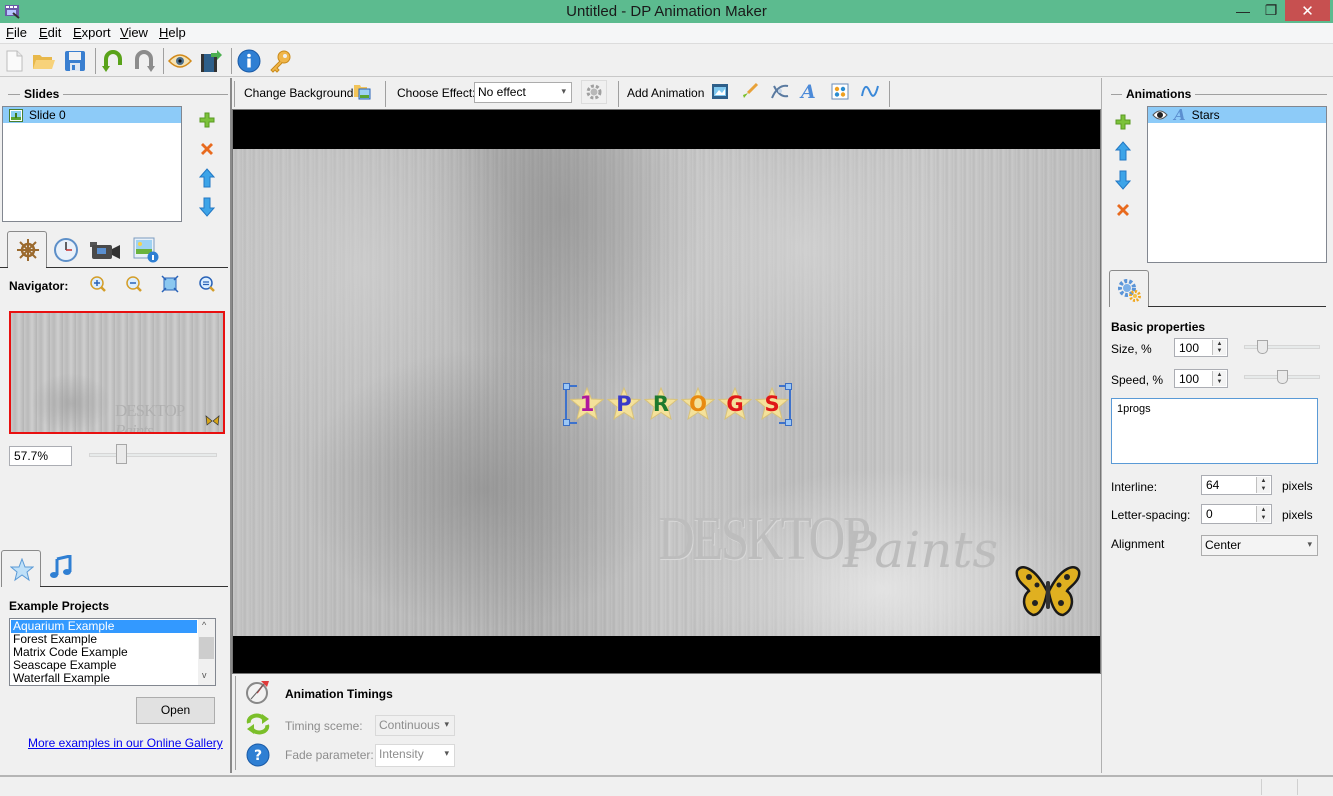 The width and height of the screenshot is (1333, 796). Describe the element at coordinates (134, 32) in the screenshot. I see `menu-view: View` at that location.